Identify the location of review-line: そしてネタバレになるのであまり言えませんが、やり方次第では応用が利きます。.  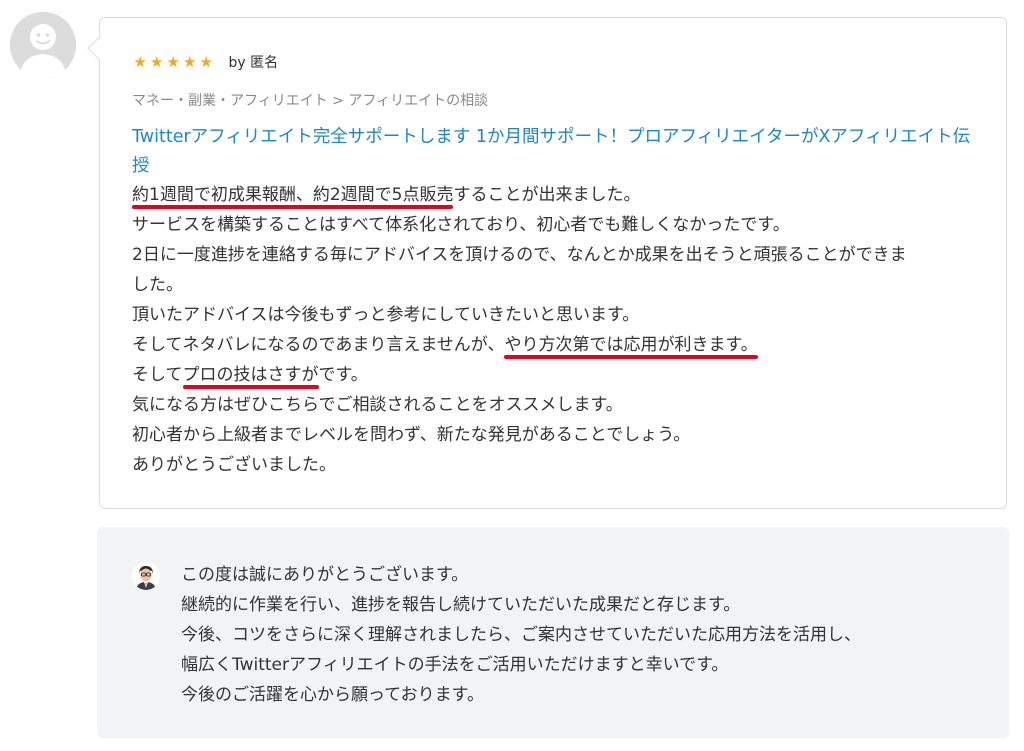
(562, 345).